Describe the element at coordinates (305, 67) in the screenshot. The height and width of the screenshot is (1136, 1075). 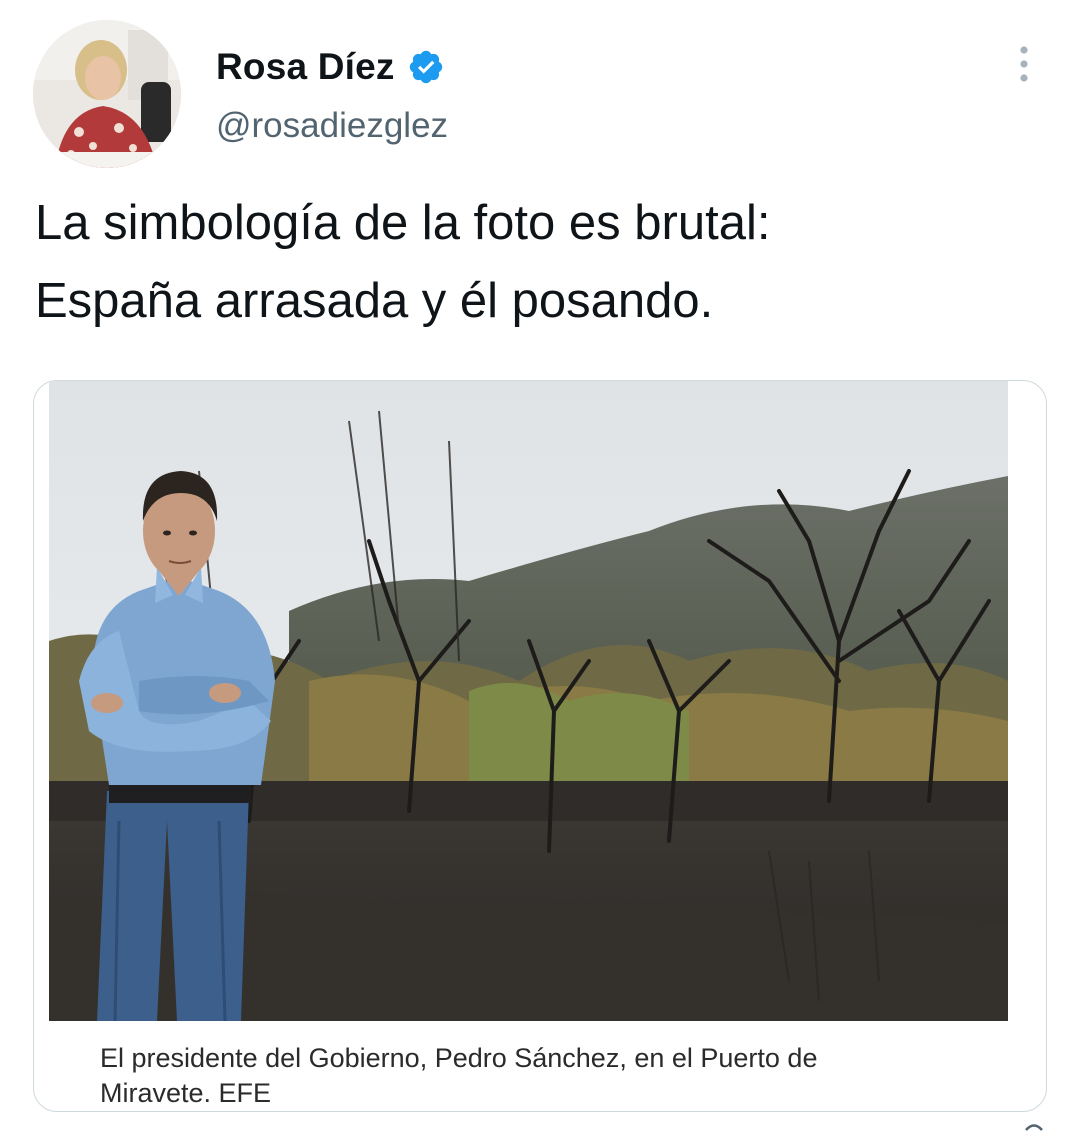
I see `author-display-name: Rosa Díez` at that location.